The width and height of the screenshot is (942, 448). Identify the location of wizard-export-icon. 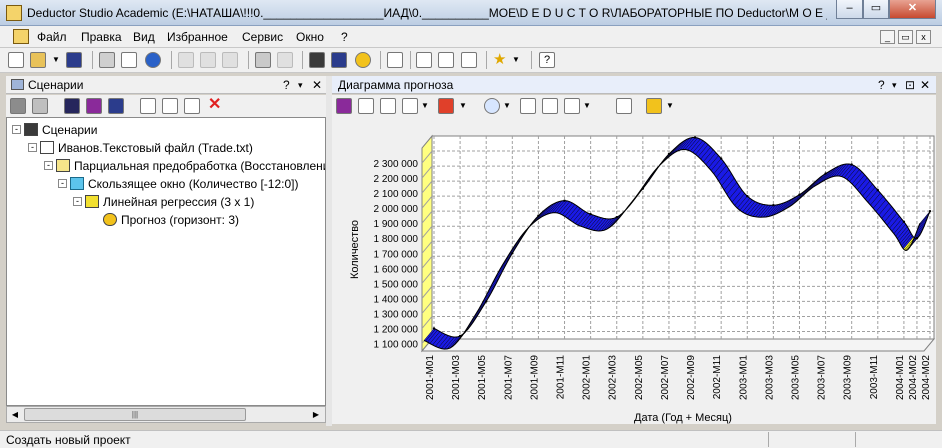
(72, 106).